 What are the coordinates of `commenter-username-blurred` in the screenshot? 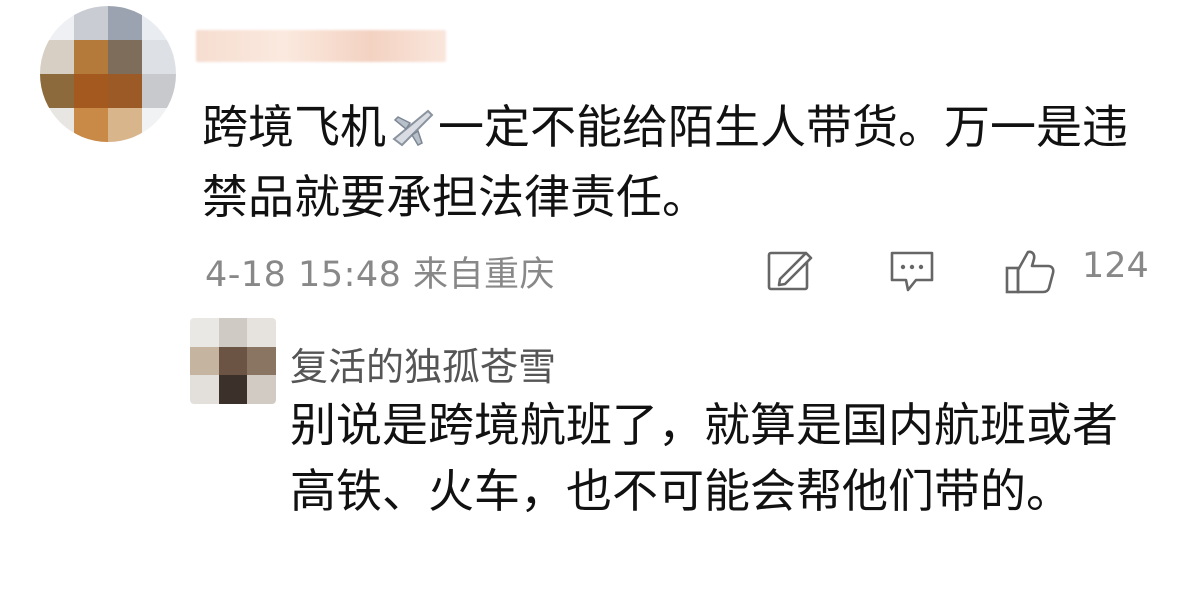 It's located at (321, 46).